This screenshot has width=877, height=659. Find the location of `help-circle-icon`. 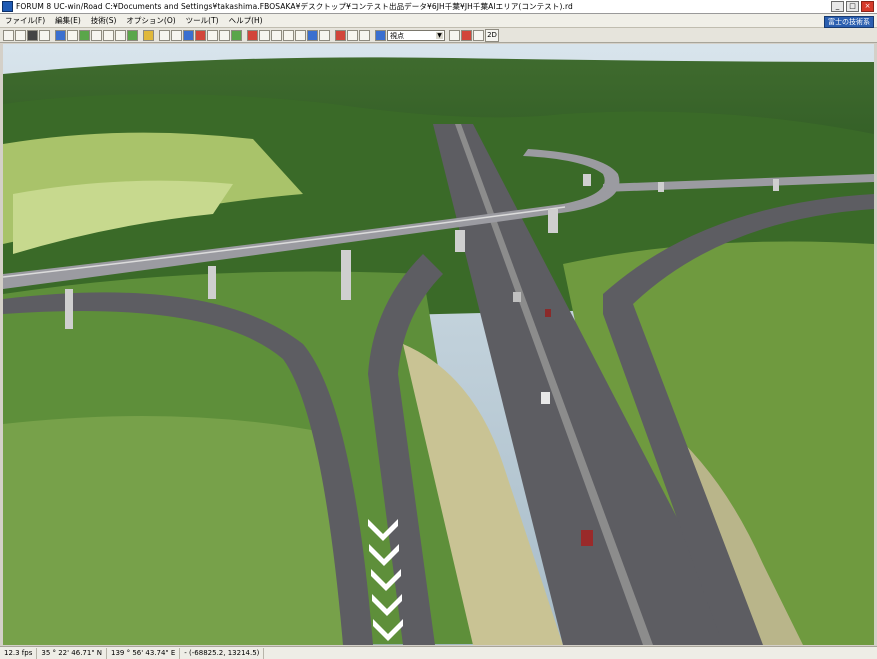

help-circle-icon is located at coordinates (312, 35).